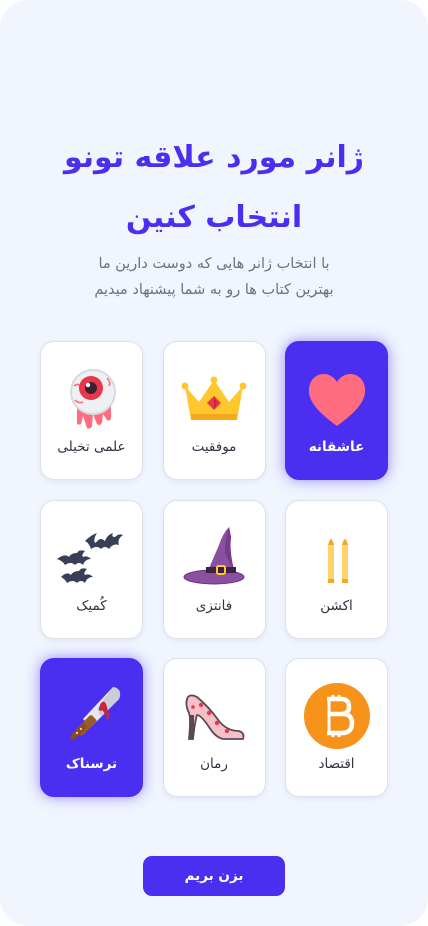  Describe the element at coordinates (214, 217) in the screenshot. I see `title-line-2: انتخاب کنین` at that location.